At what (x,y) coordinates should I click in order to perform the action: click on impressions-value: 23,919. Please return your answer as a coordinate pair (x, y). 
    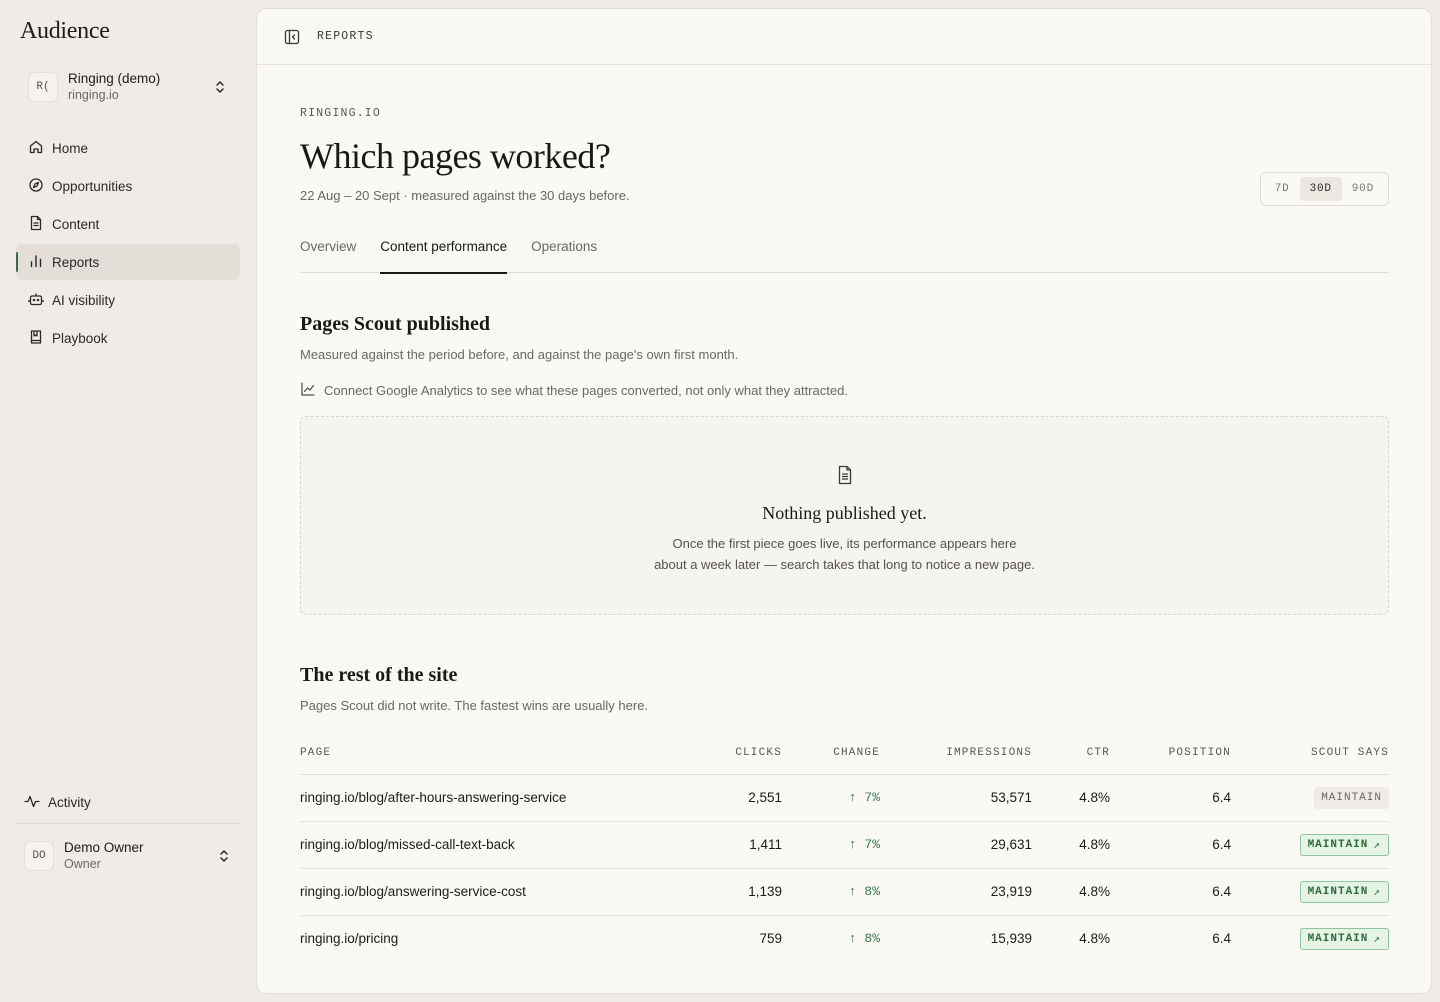
    Looking at the image, I should click on (1011, 891).